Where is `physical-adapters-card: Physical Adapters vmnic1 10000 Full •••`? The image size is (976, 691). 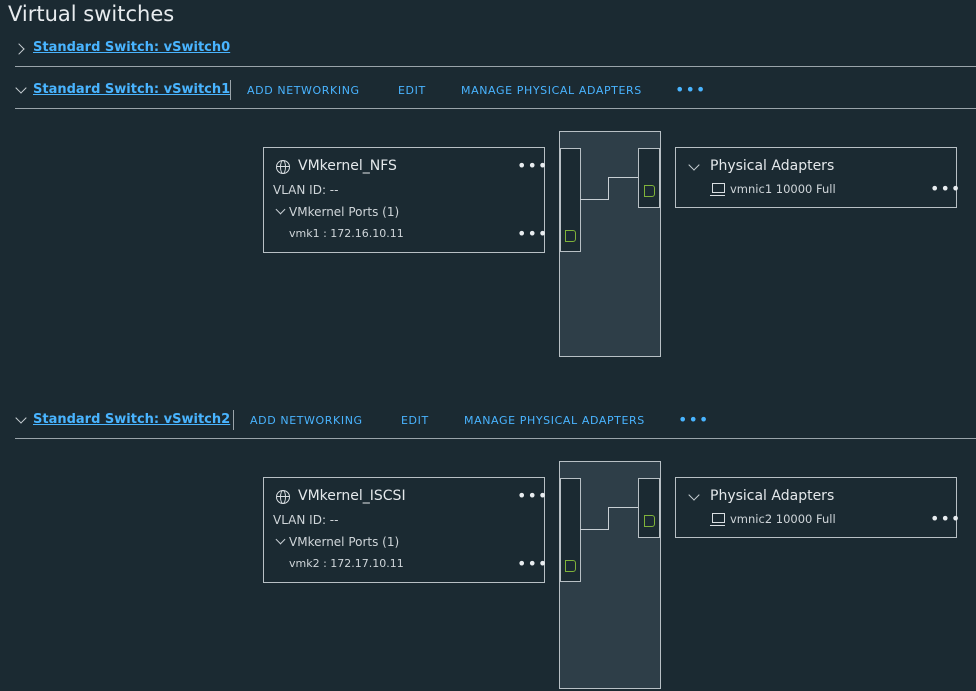 physical-adapters-card: Physical Adapters vmnic1 10000 Full ••• is located at coordinates (817, 177).